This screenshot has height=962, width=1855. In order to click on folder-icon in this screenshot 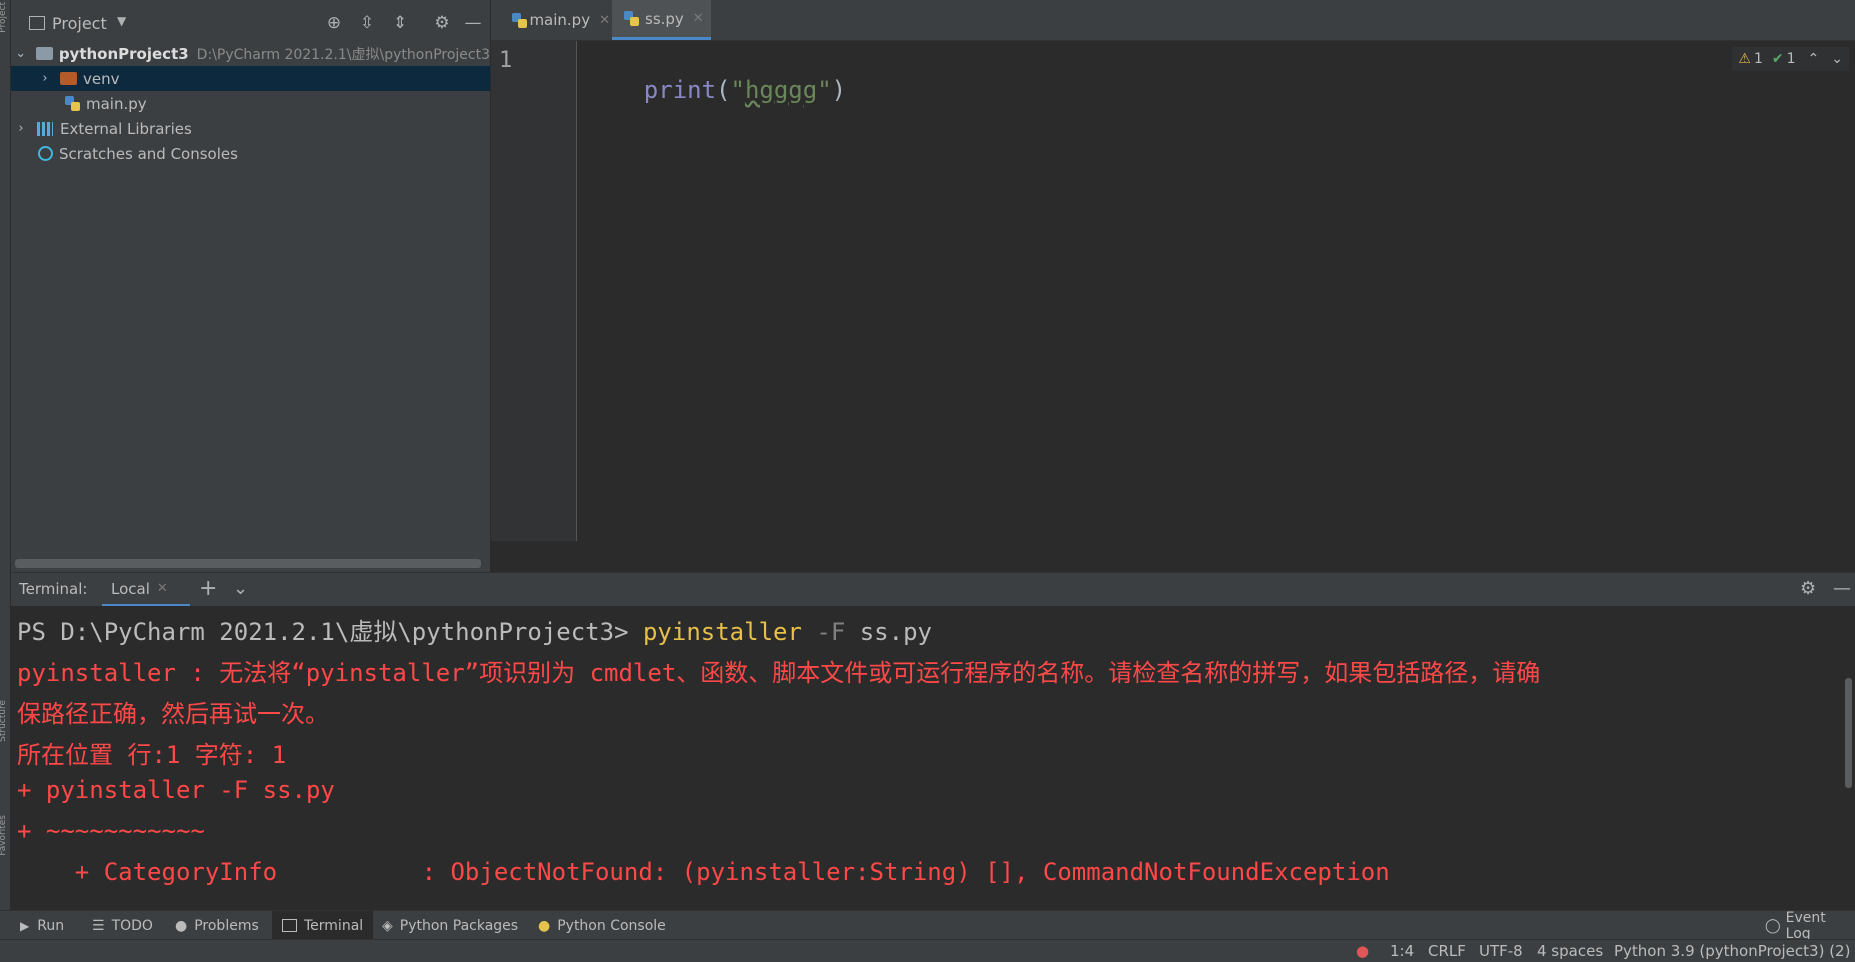, I will do `click(44, 53)`.